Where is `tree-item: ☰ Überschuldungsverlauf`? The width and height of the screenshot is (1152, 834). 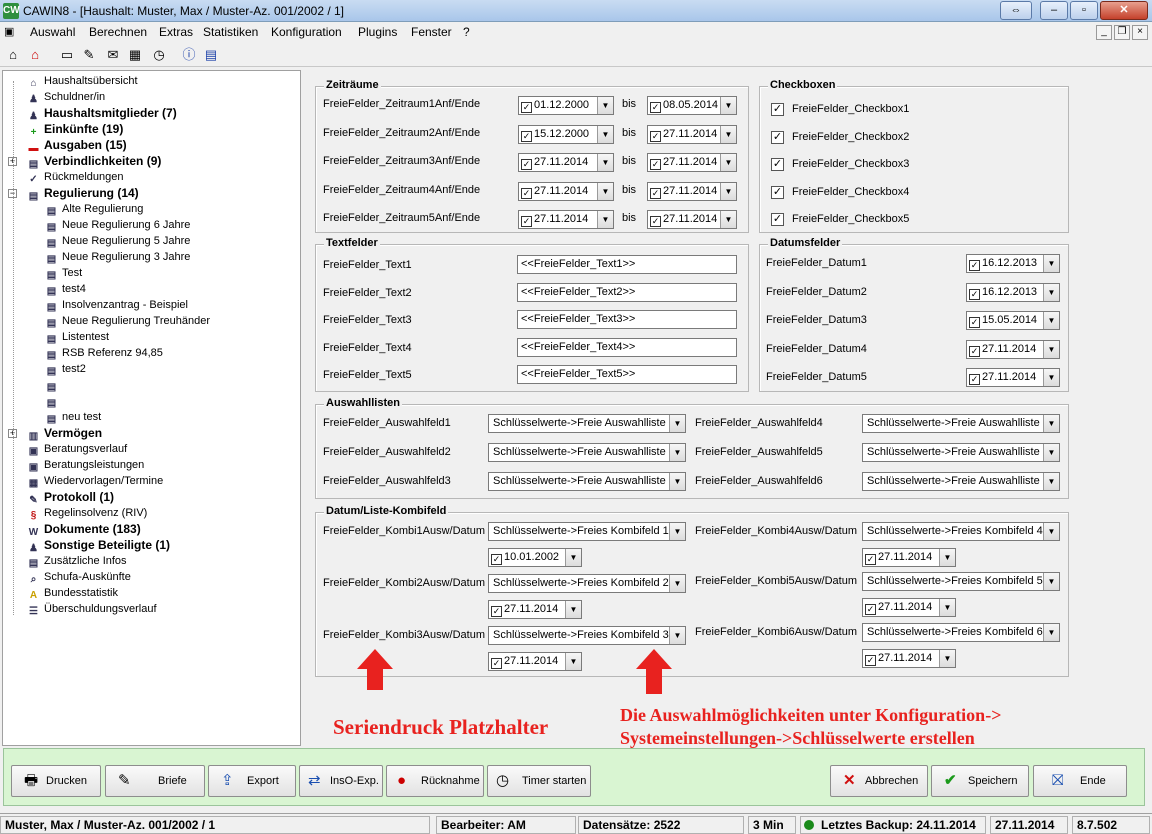 tree-item: ☰ Überschuldungsverlauf is located at coordinates (92, 609).